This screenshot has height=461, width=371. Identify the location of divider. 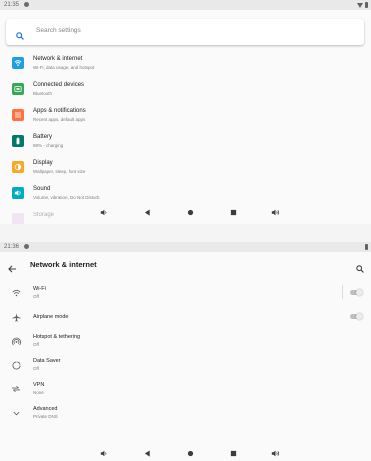
(342, 292).